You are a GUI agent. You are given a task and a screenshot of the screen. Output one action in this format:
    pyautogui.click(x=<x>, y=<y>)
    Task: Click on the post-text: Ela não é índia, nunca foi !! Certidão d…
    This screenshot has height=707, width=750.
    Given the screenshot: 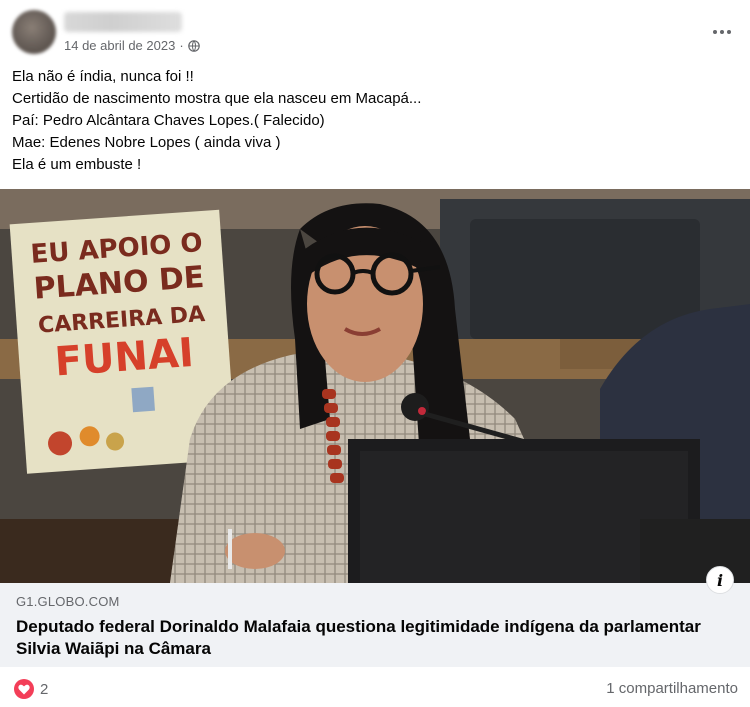 What is the action you would take?
    pyautogui.click(x=372, y=121)
    